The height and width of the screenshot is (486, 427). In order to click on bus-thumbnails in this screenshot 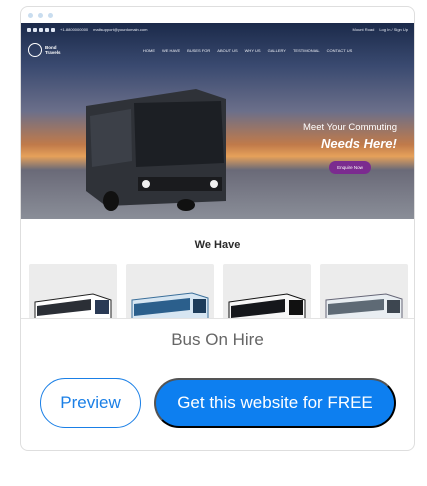, I will do `click(218, 291)`.